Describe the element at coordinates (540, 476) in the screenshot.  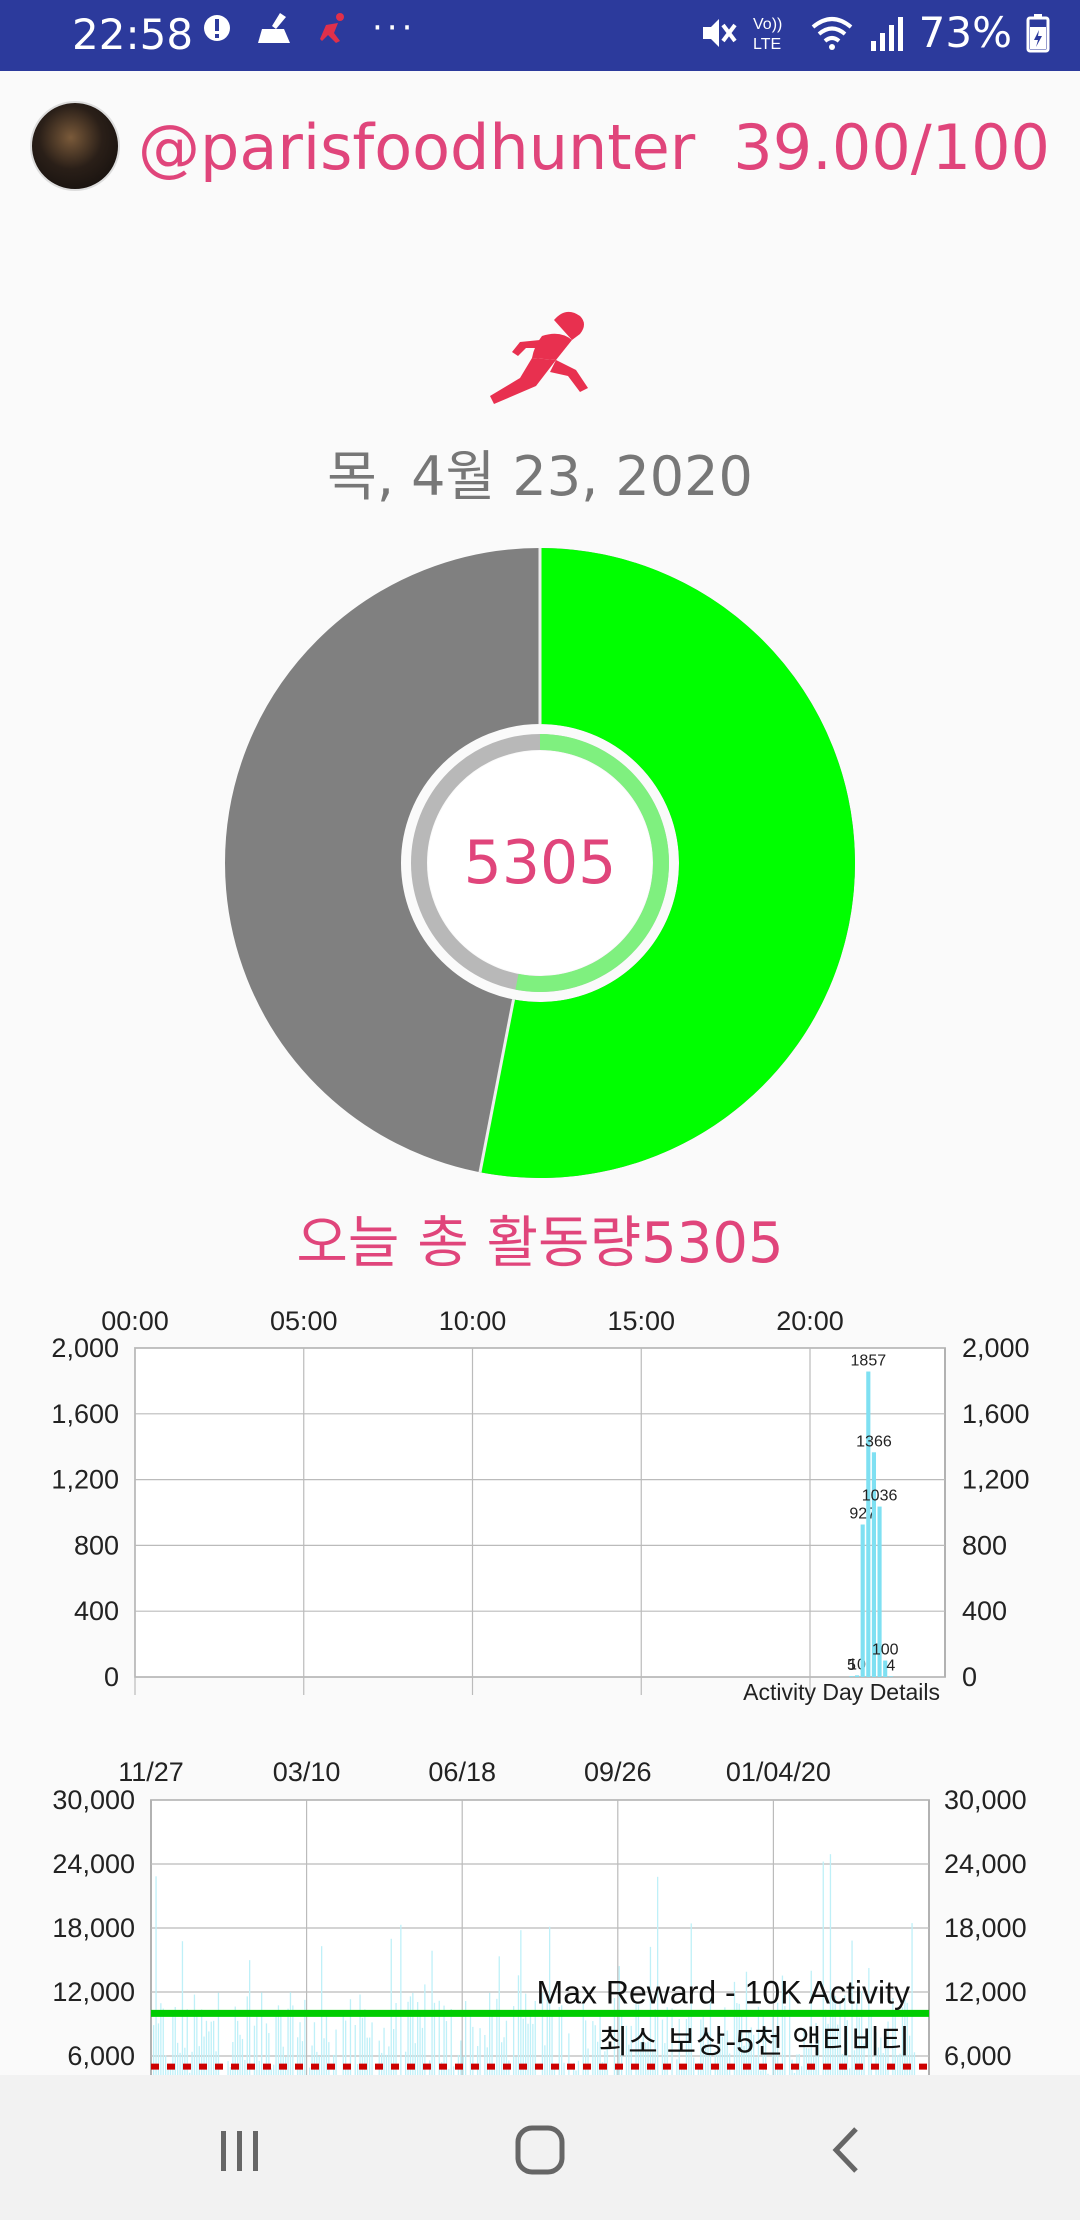
I see `date-label: 목, 4월 23, 2020` at that location.